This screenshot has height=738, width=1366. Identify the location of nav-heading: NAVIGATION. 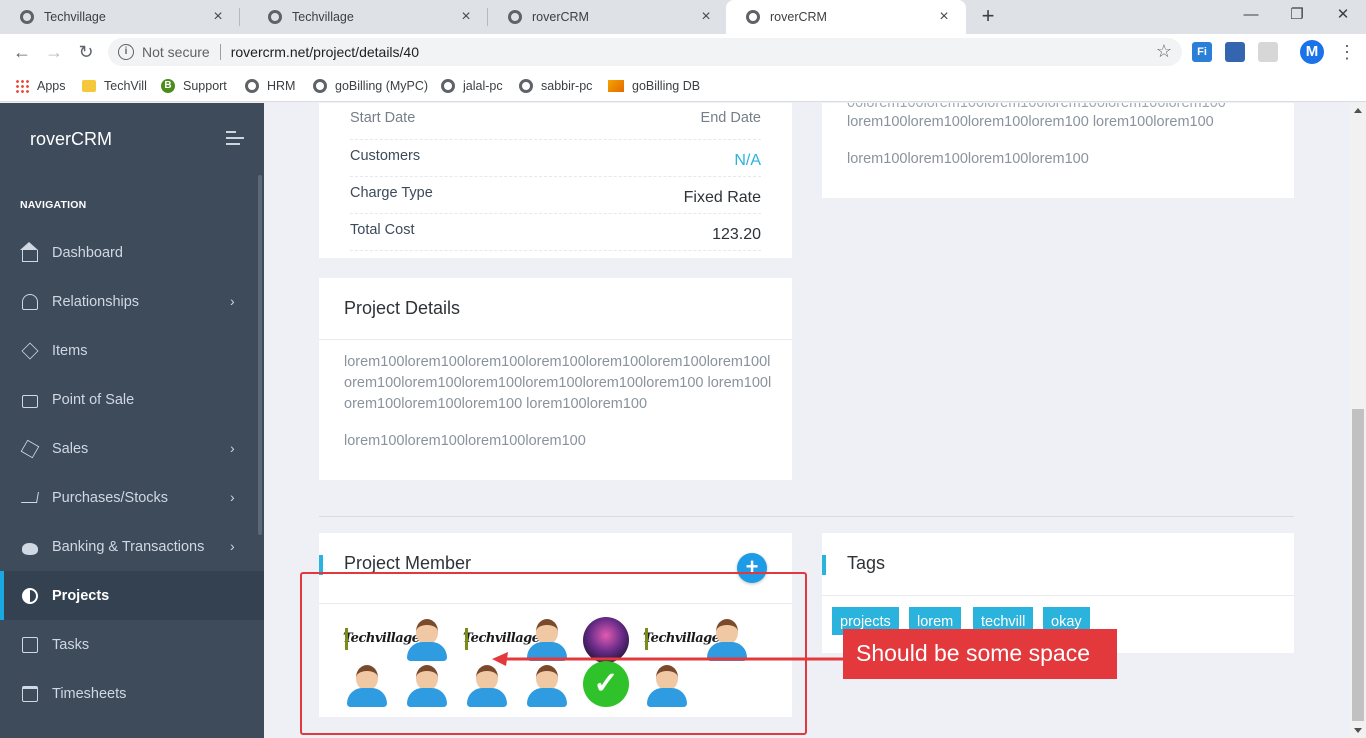
(53, 205).